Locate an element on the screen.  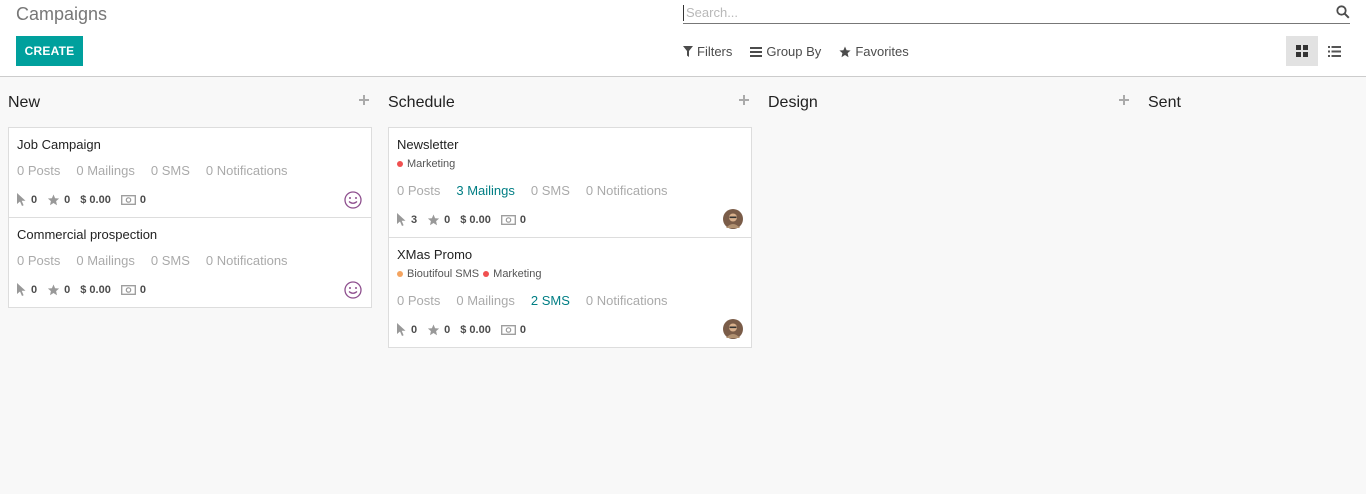
bars-icon is located at coordinates (756, 51).